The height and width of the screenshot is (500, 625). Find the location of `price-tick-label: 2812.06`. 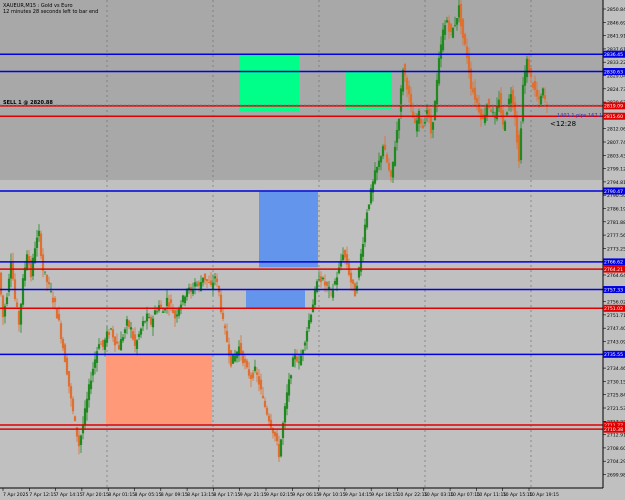

price-tick-label: 2812.06 is located at coordinates (616, 130).